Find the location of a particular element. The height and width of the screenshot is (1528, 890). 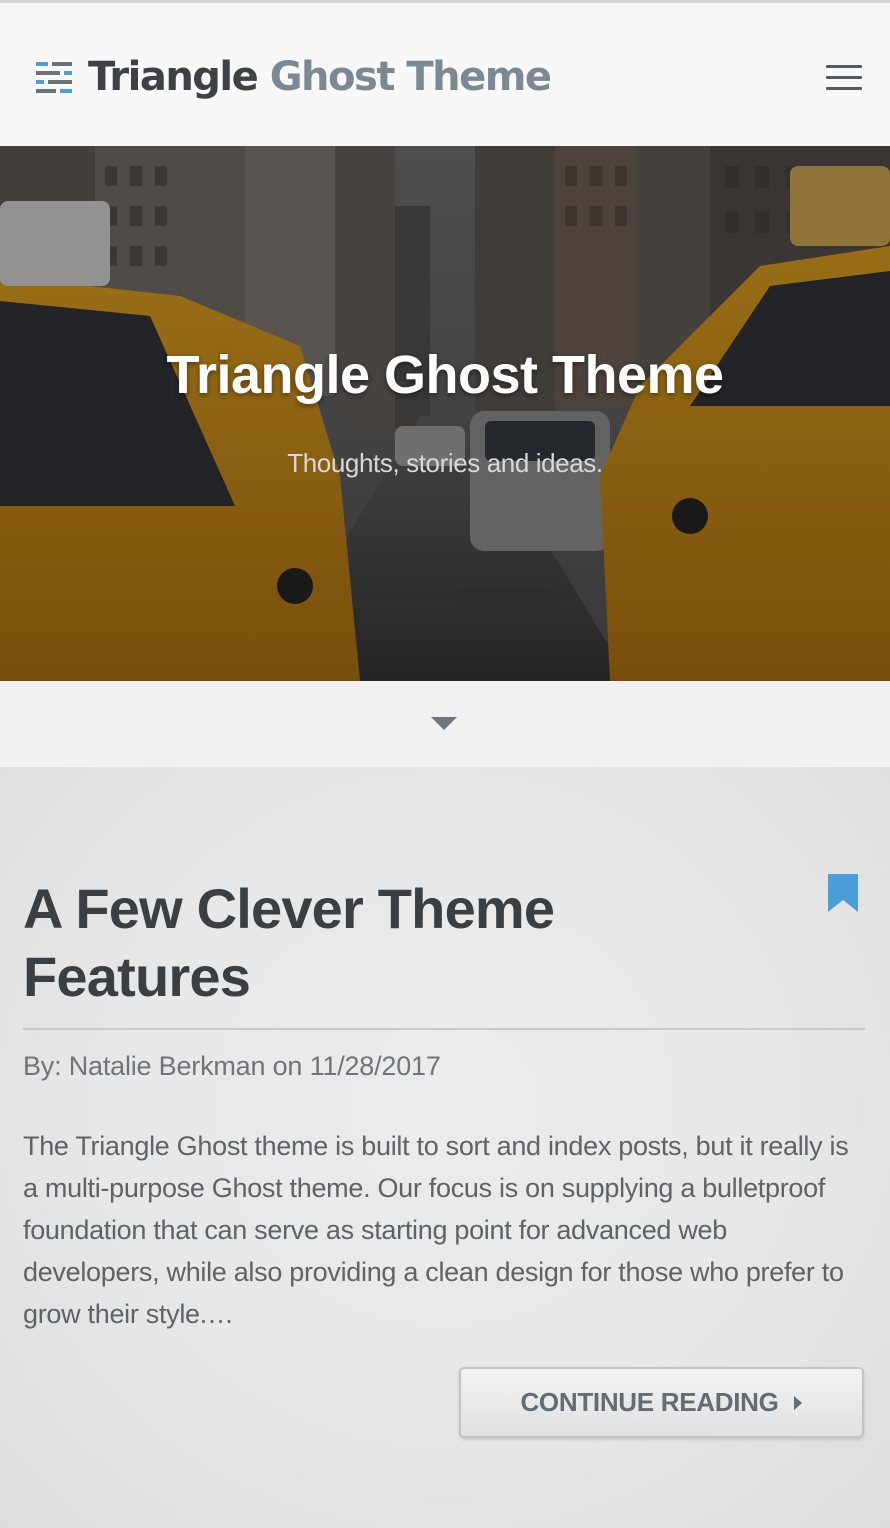

chevron-down-icon is located at coordinates (444, 723).